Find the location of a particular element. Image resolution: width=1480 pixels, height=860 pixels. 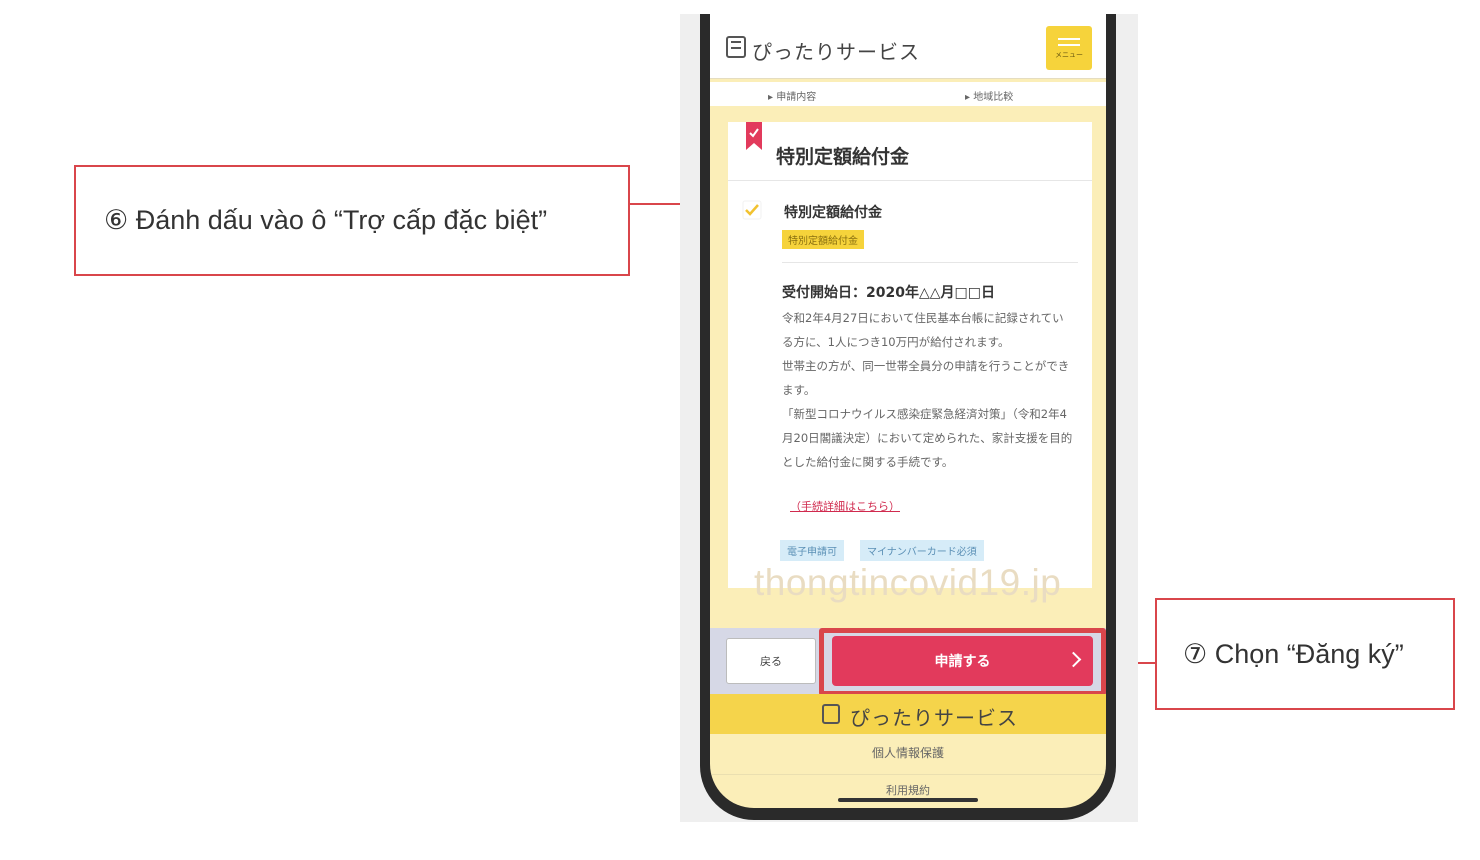

app-title: ぴったりサービス is located at coordinates (836, 50).